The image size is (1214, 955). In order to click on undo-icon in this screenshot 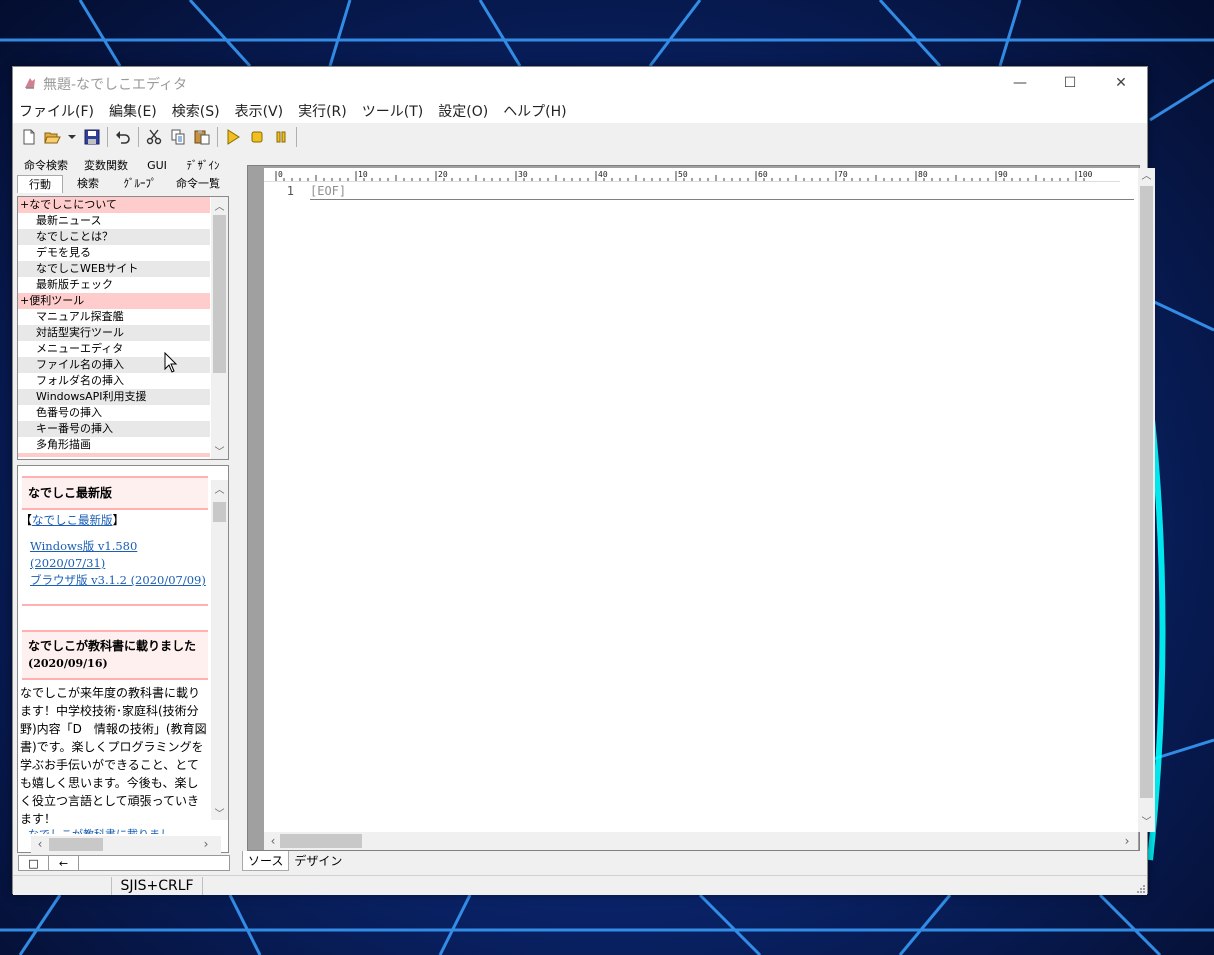, I will do `click(122, 137)`.